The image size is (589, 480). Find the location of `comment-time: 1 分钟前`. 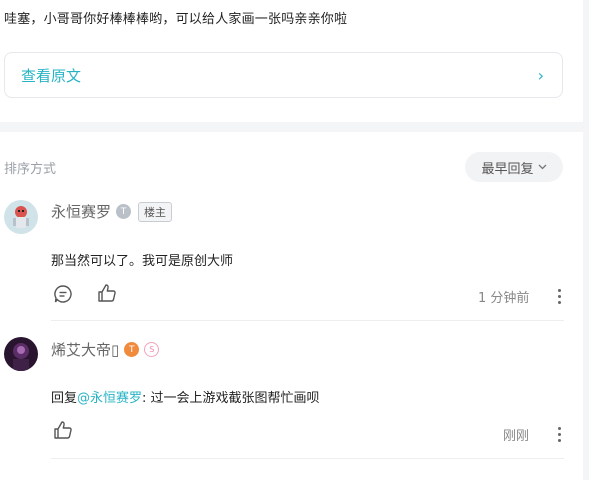

comment-time: 1 分钟前 is located at coordinates (504, 298).